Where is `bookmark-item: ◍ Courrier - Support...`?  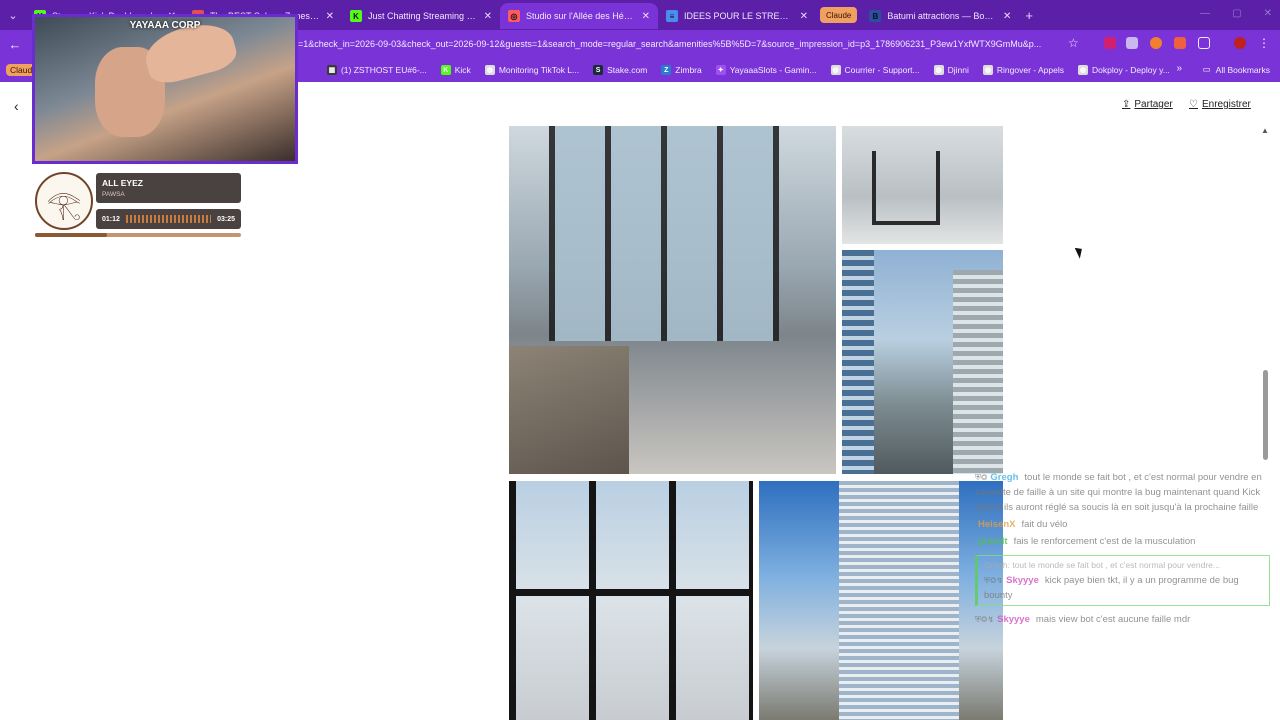 bookmark-item: ◍ Courrier - Support... is located at coordinates (875, 70).